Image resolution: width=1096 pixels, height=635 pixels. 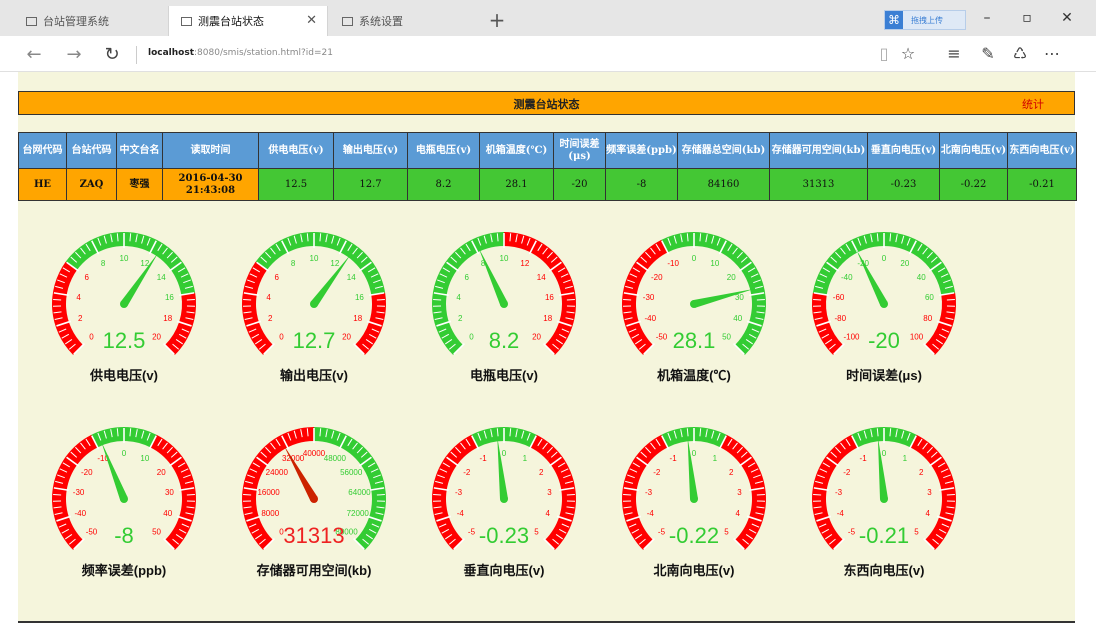 What do you see at coordinates (1042, 184) in the screenshot?
I see `table-cell: -0.21` at bounding box center [1042, 184].